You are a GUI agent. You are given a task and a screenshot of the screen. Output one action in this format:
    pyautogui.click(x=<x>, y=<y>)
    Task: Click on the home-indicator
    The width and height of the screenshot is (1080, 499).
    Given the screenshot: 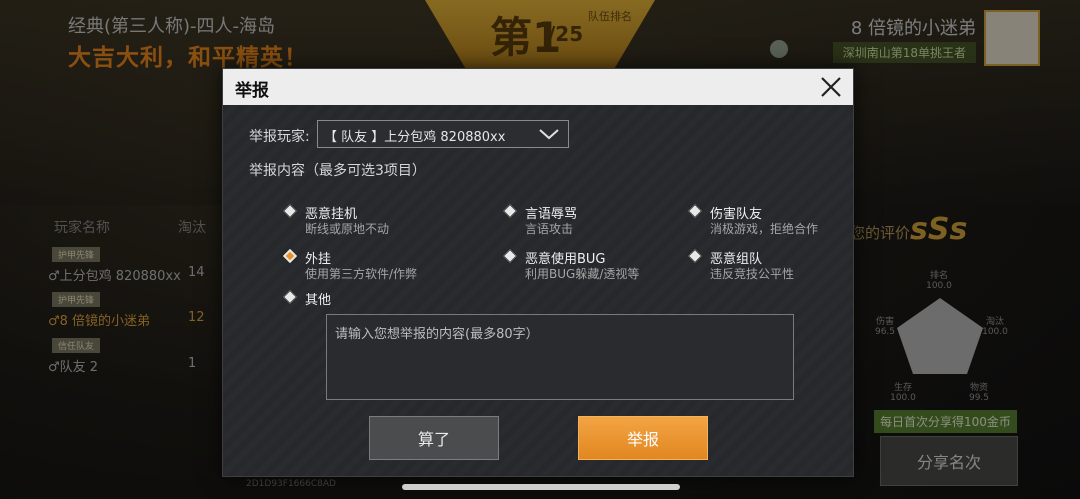 What is the action you would take?
    pyautogui.click(x=541, y=487)
    